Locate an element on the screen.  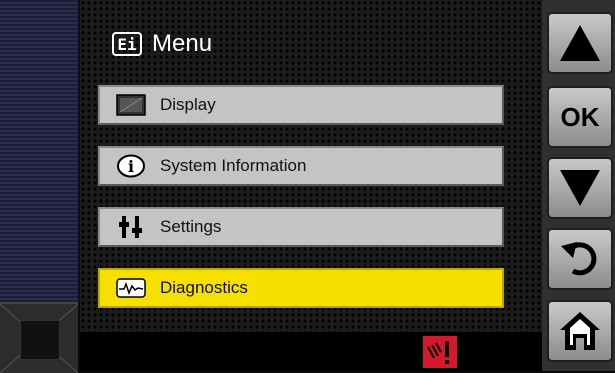
menu-item-settings: Settings is located at coordinates (301, 227).